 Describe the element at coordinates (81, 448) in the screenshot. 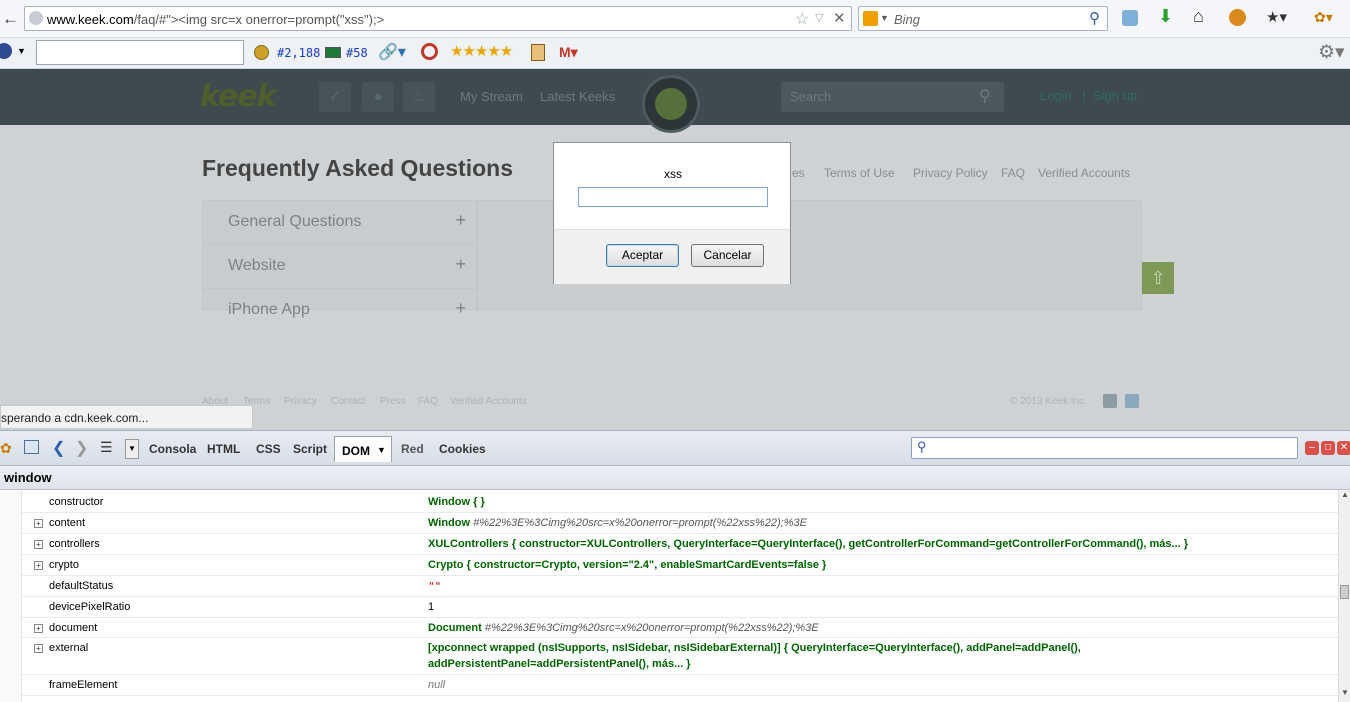

I see `forward-arrow-icon: ❯` at that location.